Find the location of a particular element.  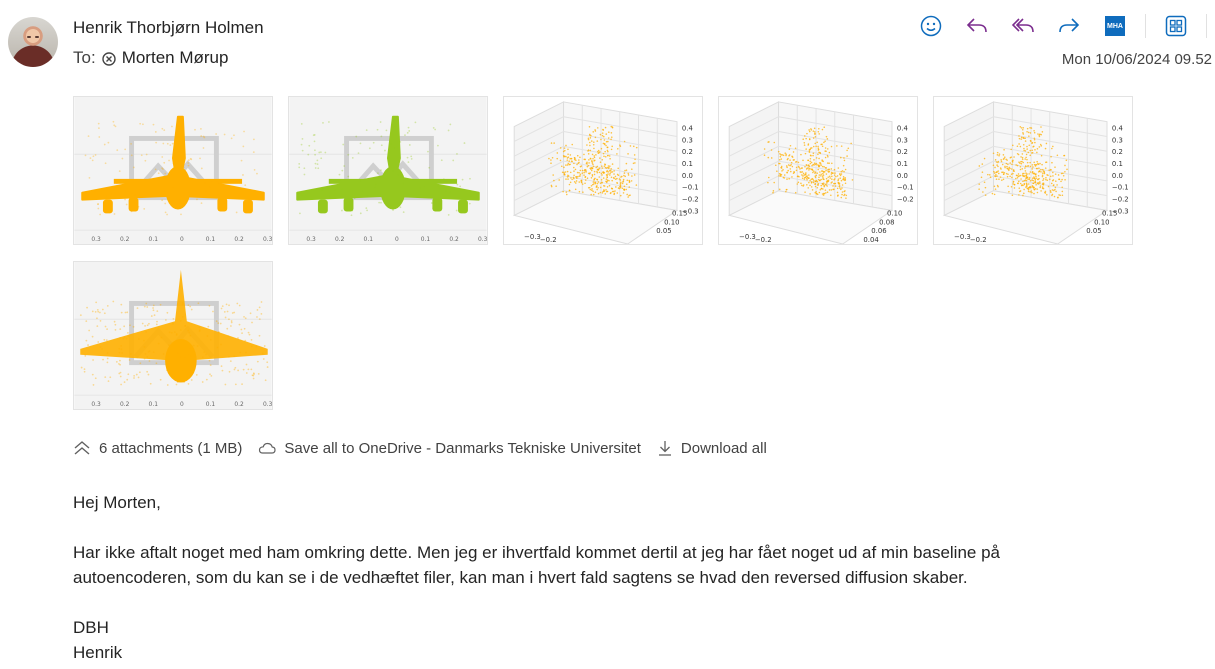

sender-avatar is located at coordinates (33, 42).